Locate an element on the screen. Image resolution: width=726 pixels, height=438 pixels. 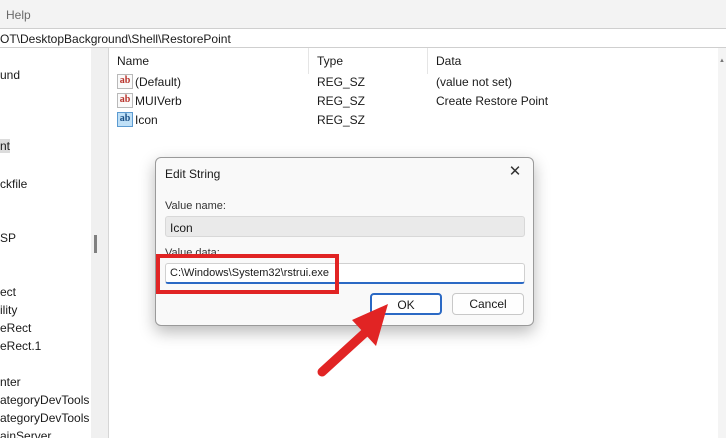
address-path: OT\DesktopBackground\Shell\RestorePoint is located at coordinates (115, 39).